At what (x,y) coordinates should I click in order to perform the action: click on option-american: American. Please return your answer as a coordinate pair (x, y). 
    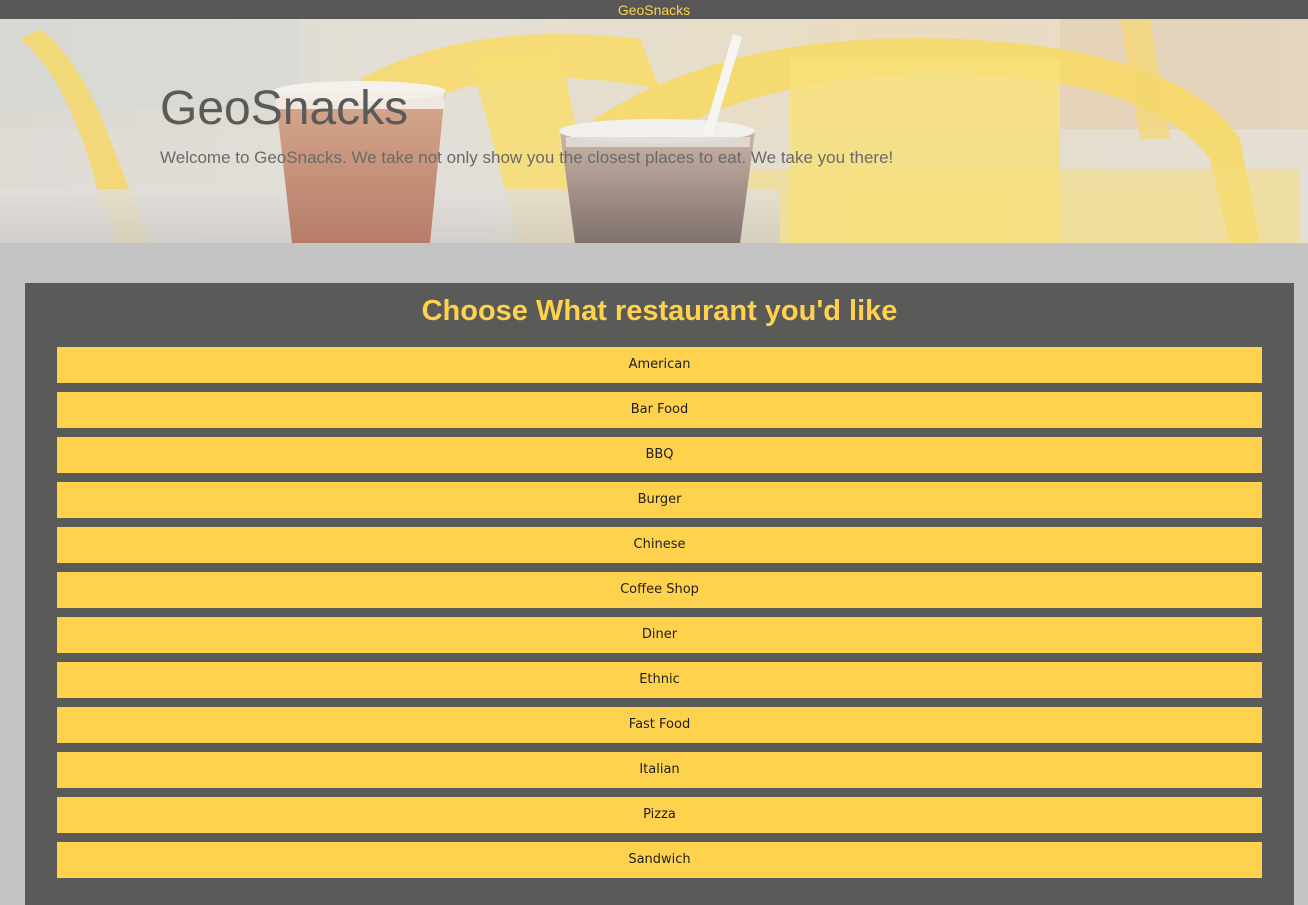
    Looking at the image, I should click on (659, 365).